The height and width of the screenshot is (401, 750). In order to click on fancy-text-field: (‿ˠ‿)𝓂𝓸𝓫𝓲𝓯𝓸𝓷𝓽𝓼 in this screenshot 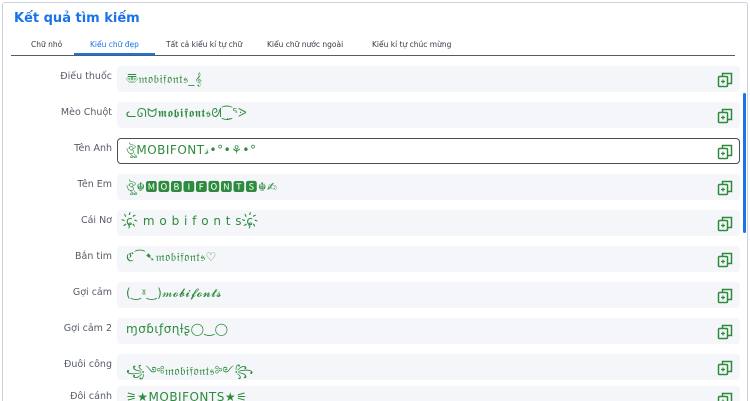, I will do `click(428, 295)`.